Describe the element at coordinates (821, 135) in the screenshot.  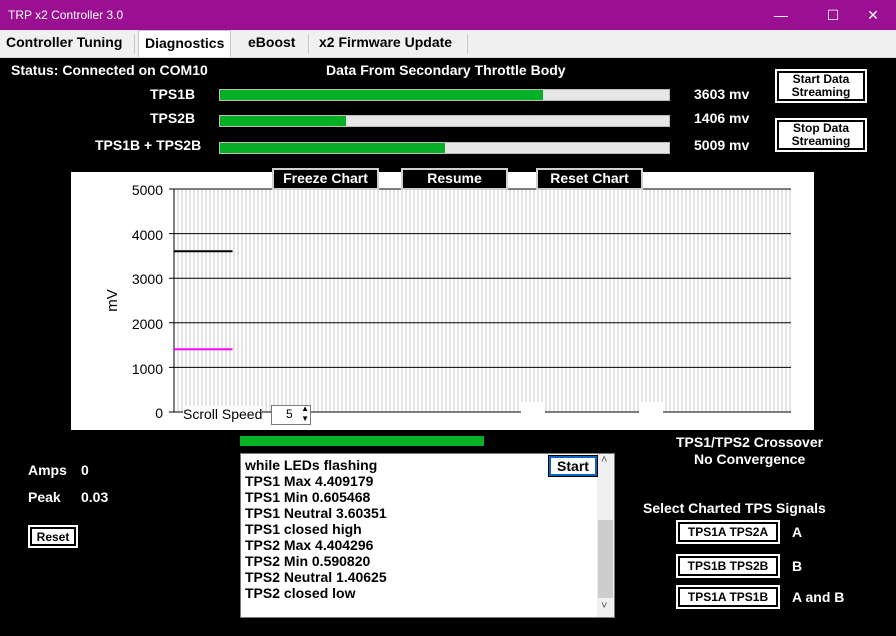
I see `stop-streaming-button: Stop Data Streaming` at that location.